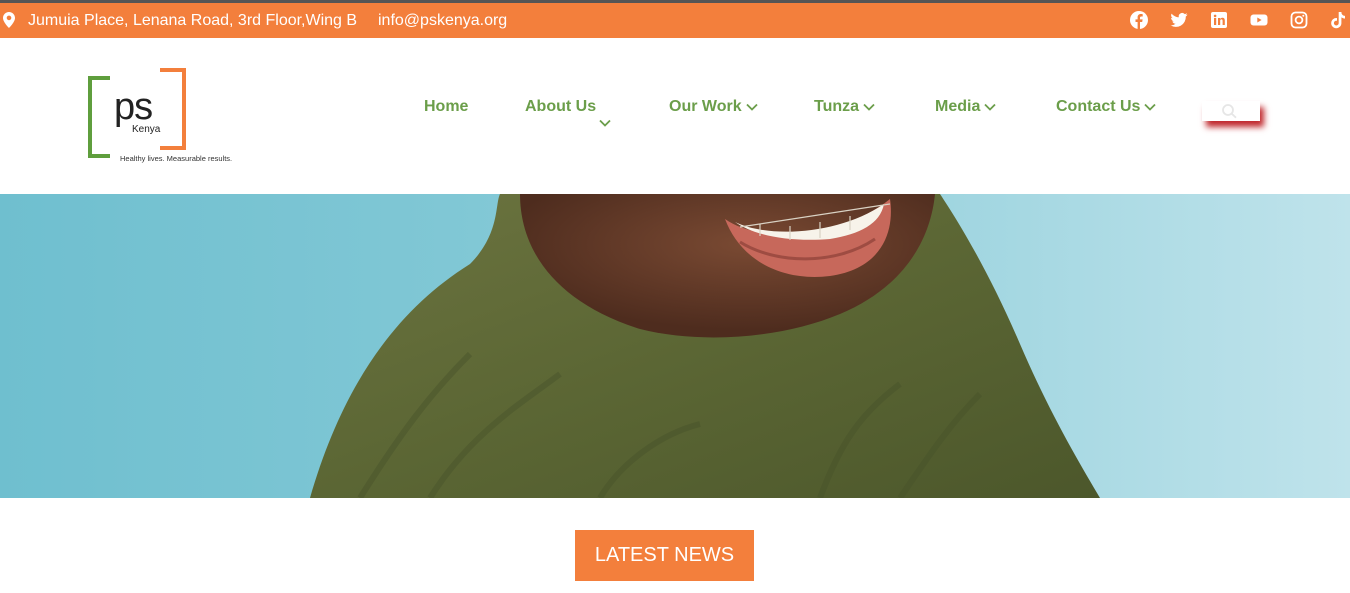  I want to click on nav-label: Tunza, so click(837, 106).